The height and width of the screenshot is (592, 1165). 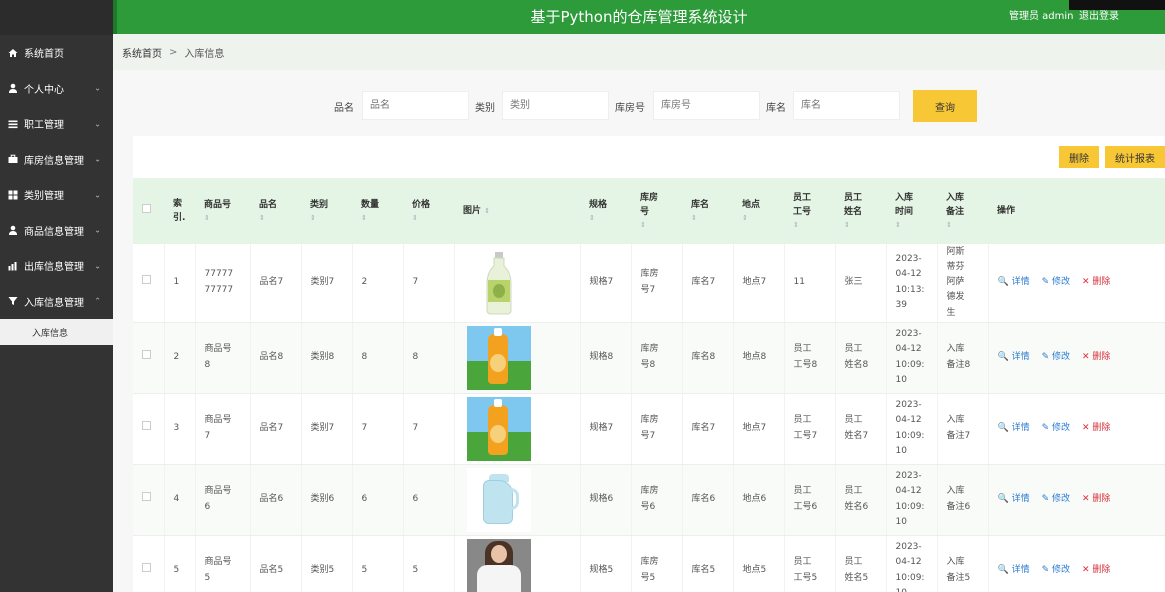 I want to click on cell-index: 2, so click(x=180, y=358).